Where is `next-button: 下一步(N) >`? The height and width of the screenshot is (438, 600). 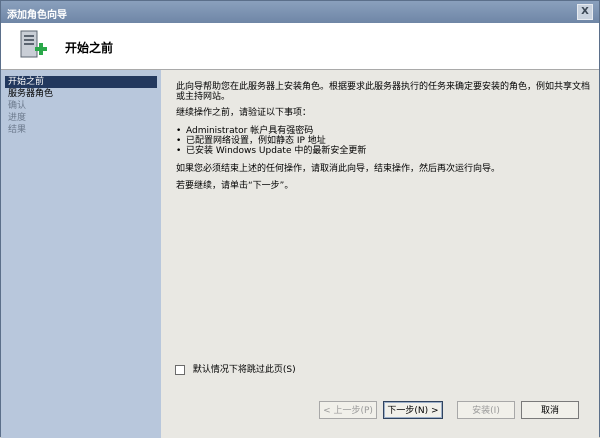 next-button: 下一步(N) > is located at coordinates (413, 410).